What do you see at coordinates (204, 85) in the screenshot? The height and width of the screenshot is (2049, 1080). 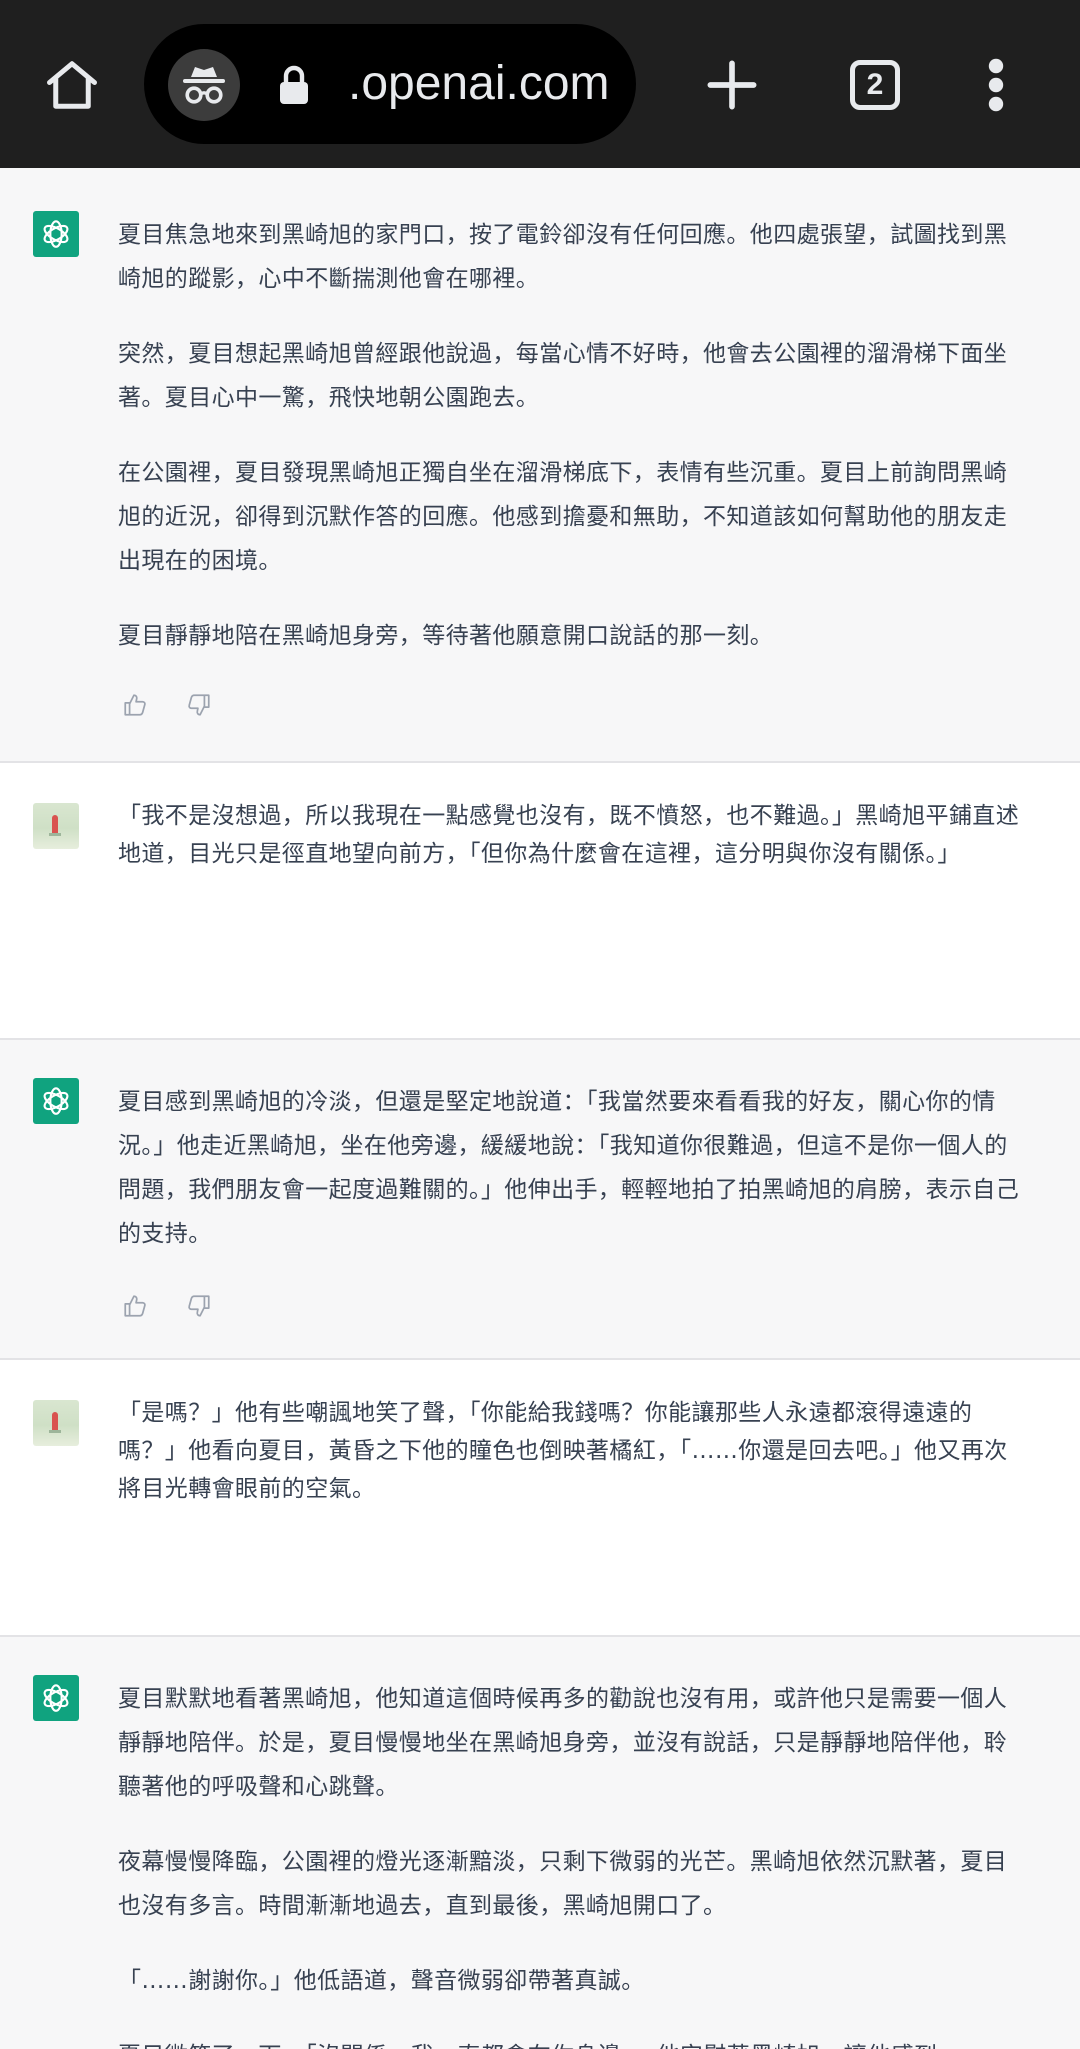 I see `incognito-icon` at bounding box center [204, 85].